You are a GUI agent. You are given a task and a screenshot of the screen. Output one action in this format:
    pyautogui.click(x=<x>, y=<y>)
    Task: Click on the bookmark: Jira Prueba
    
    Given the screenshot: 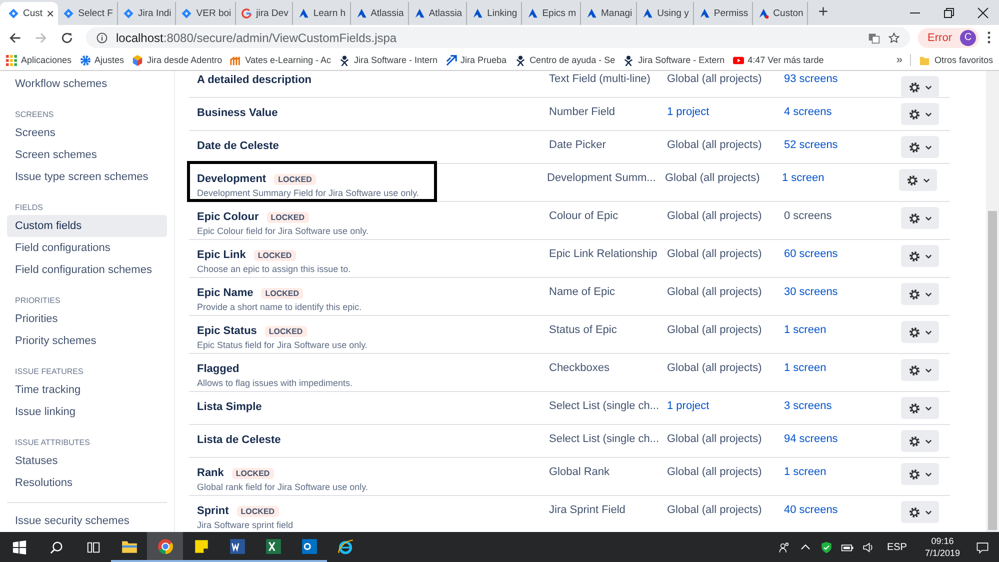 What is the action you would take?
    pyautogui.click(x=476, y=60)
    